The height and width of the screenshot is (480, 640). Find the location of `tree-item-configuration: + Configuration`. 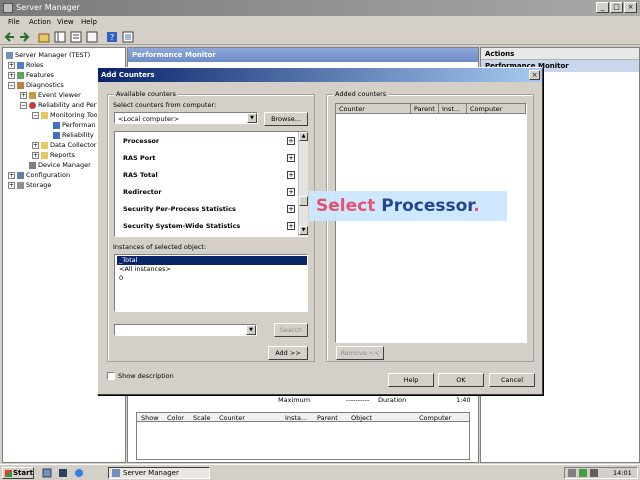

tree-item-configuration: + Configuration is located at coordinates (39, 175).